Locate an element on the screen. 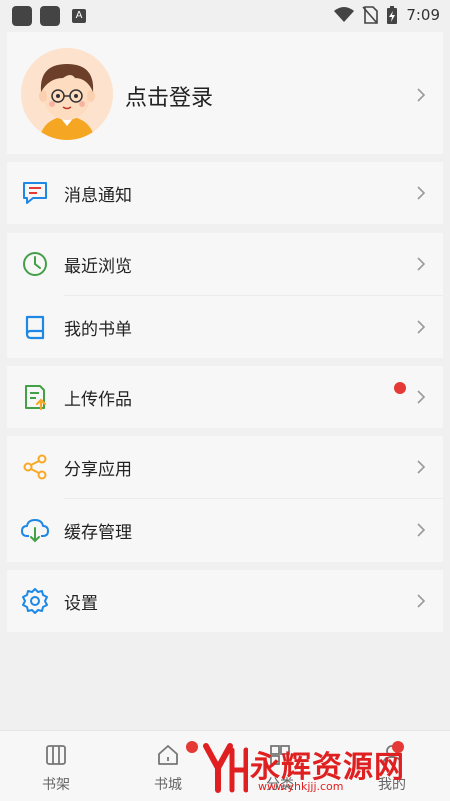 The height and width of the screenshot is (801, 450). menu-group-upload: 上传作品 is located at coordinates (225, 397).